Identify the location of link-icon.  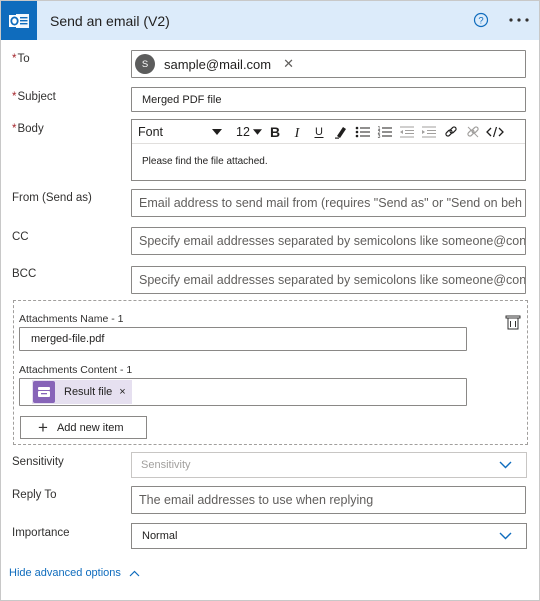
(451, 132).